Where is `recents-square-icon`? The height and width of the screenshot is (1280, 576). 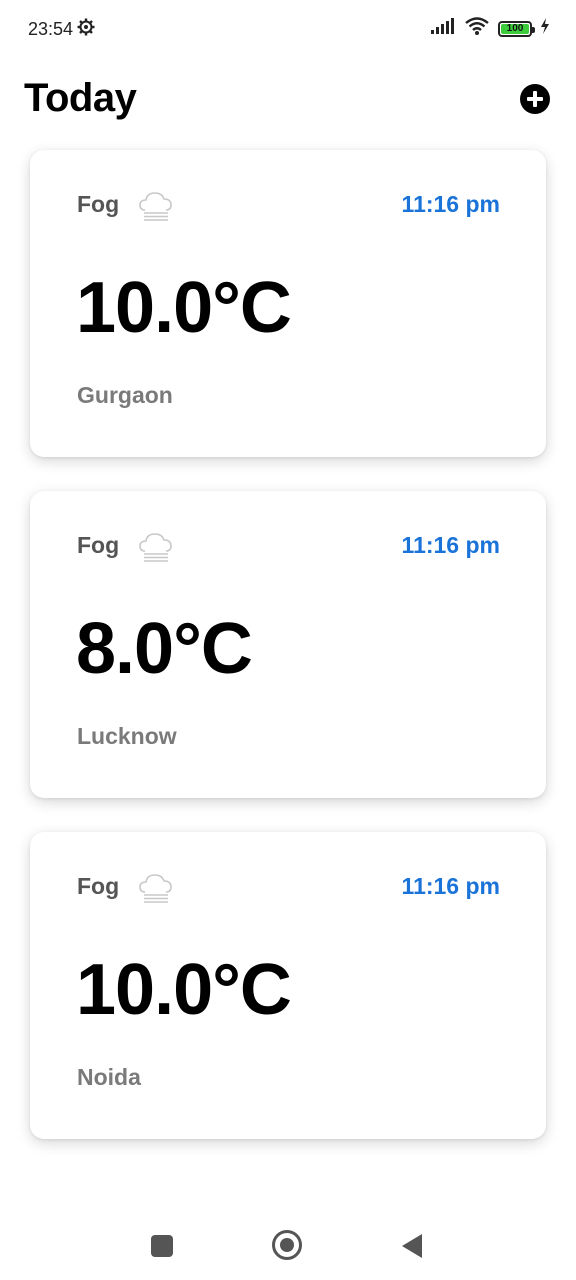
recents-square-icon is located at coordinates (162, 1246).